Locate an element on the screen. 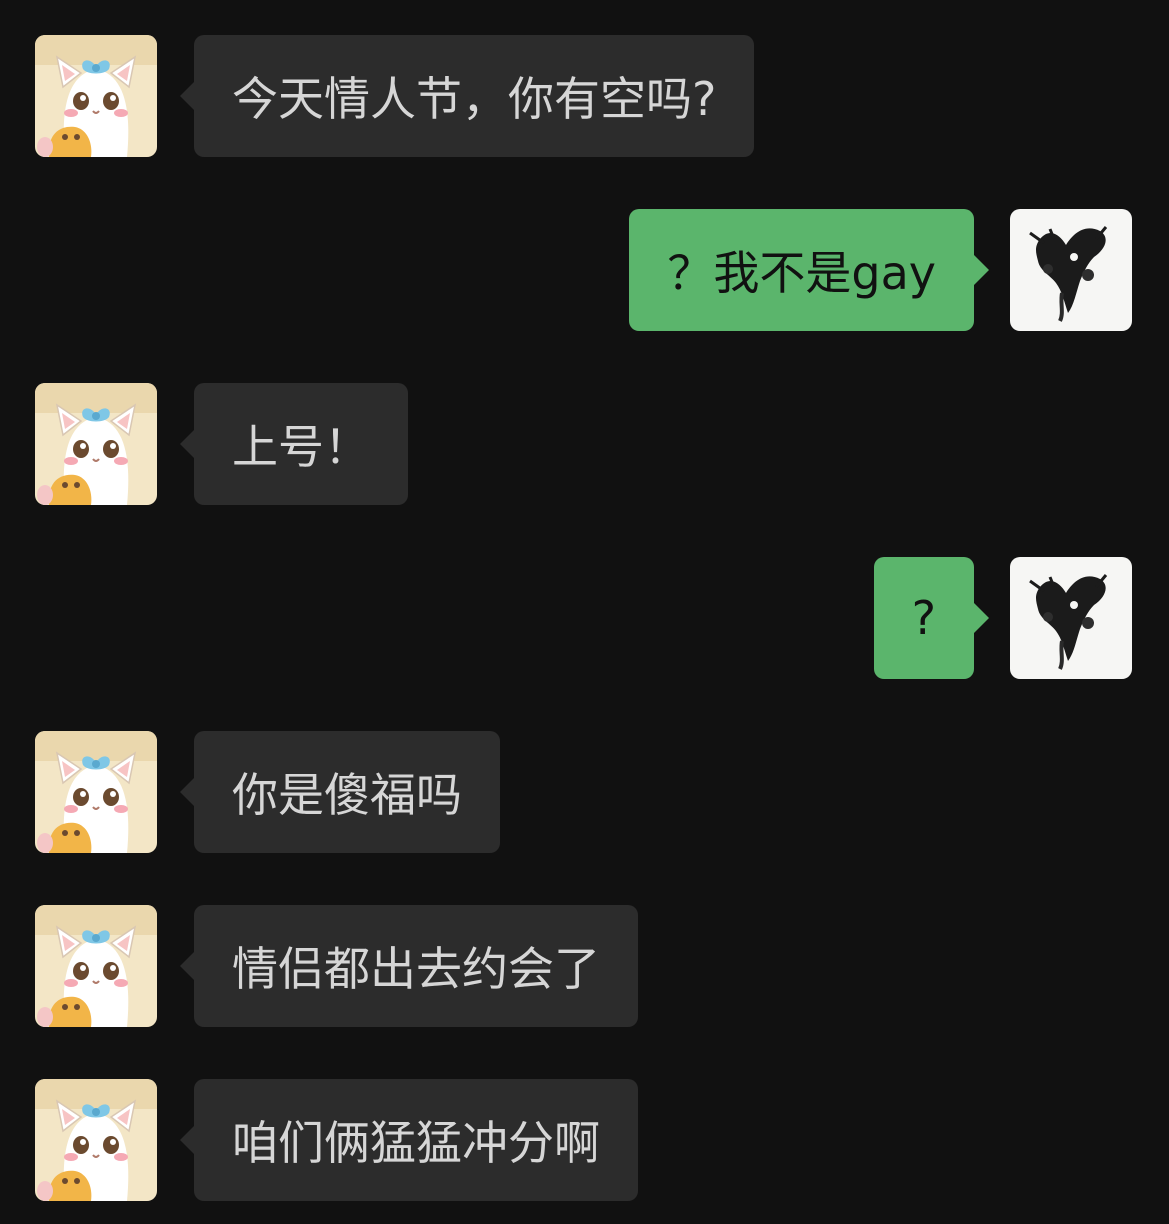  incoming-message: 你是傻福吗 is located at coordinates (584, 793).